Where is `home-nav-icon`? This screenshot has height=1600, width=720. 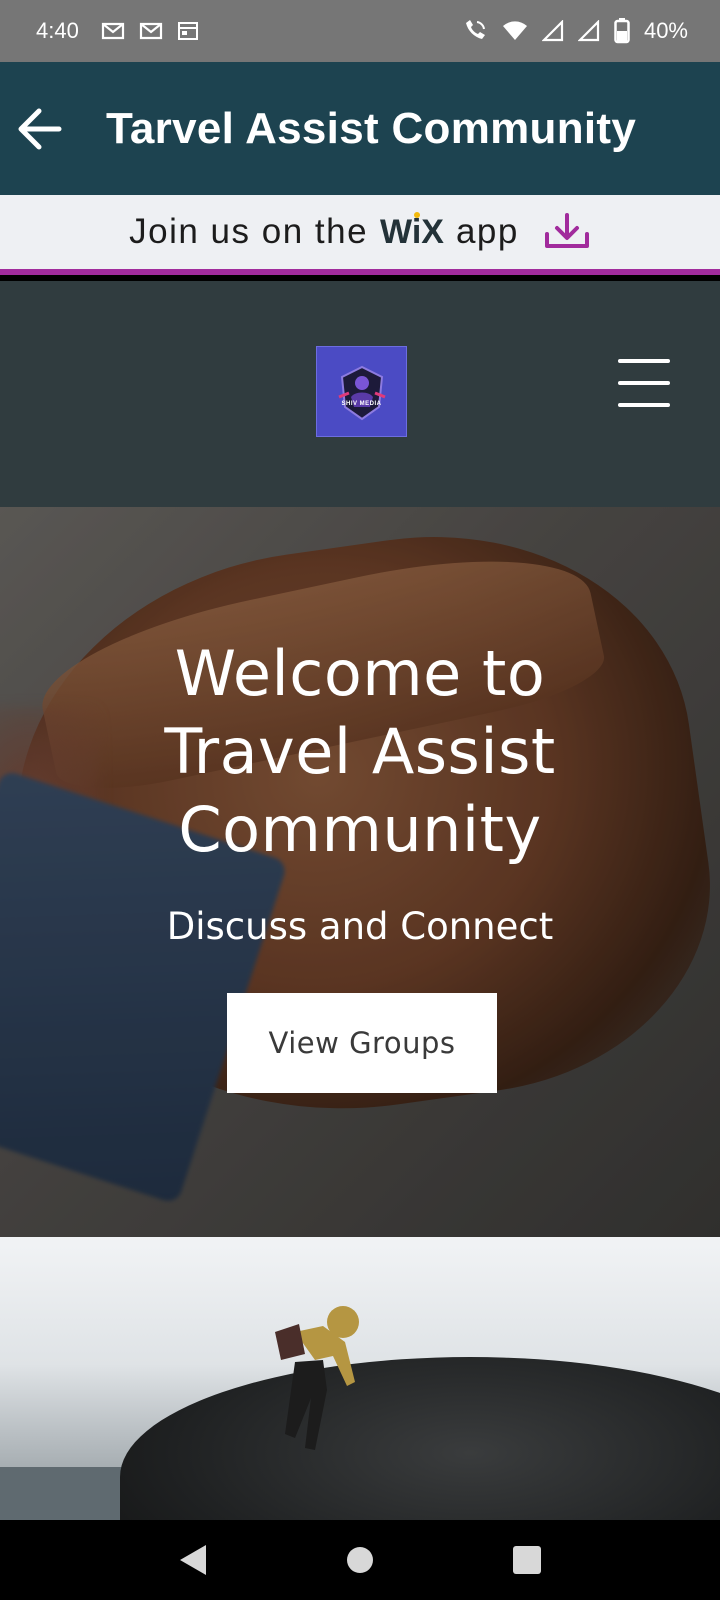
home-nav-icon is located at coordinates (360, 1560).